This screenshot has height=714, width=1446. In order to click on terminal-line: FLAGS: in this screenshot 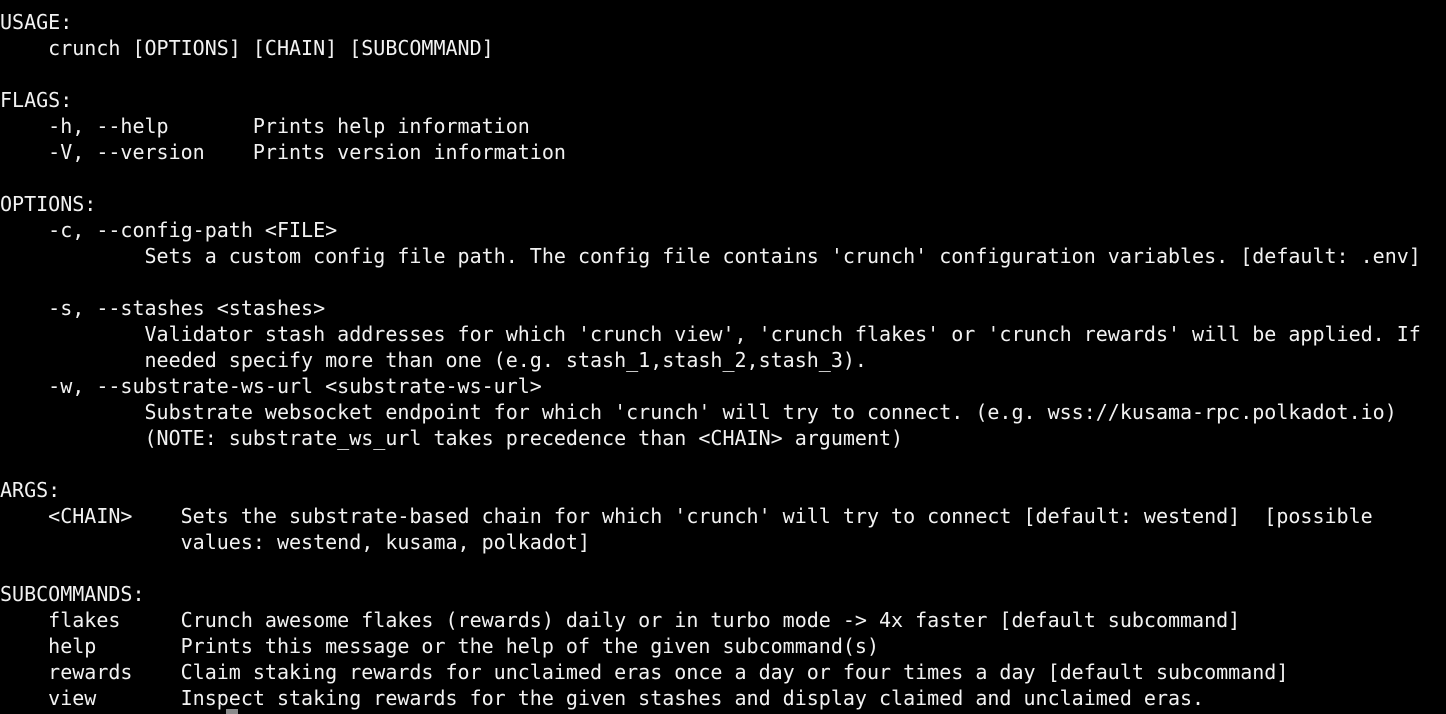, I will do `click(36, 100)`.